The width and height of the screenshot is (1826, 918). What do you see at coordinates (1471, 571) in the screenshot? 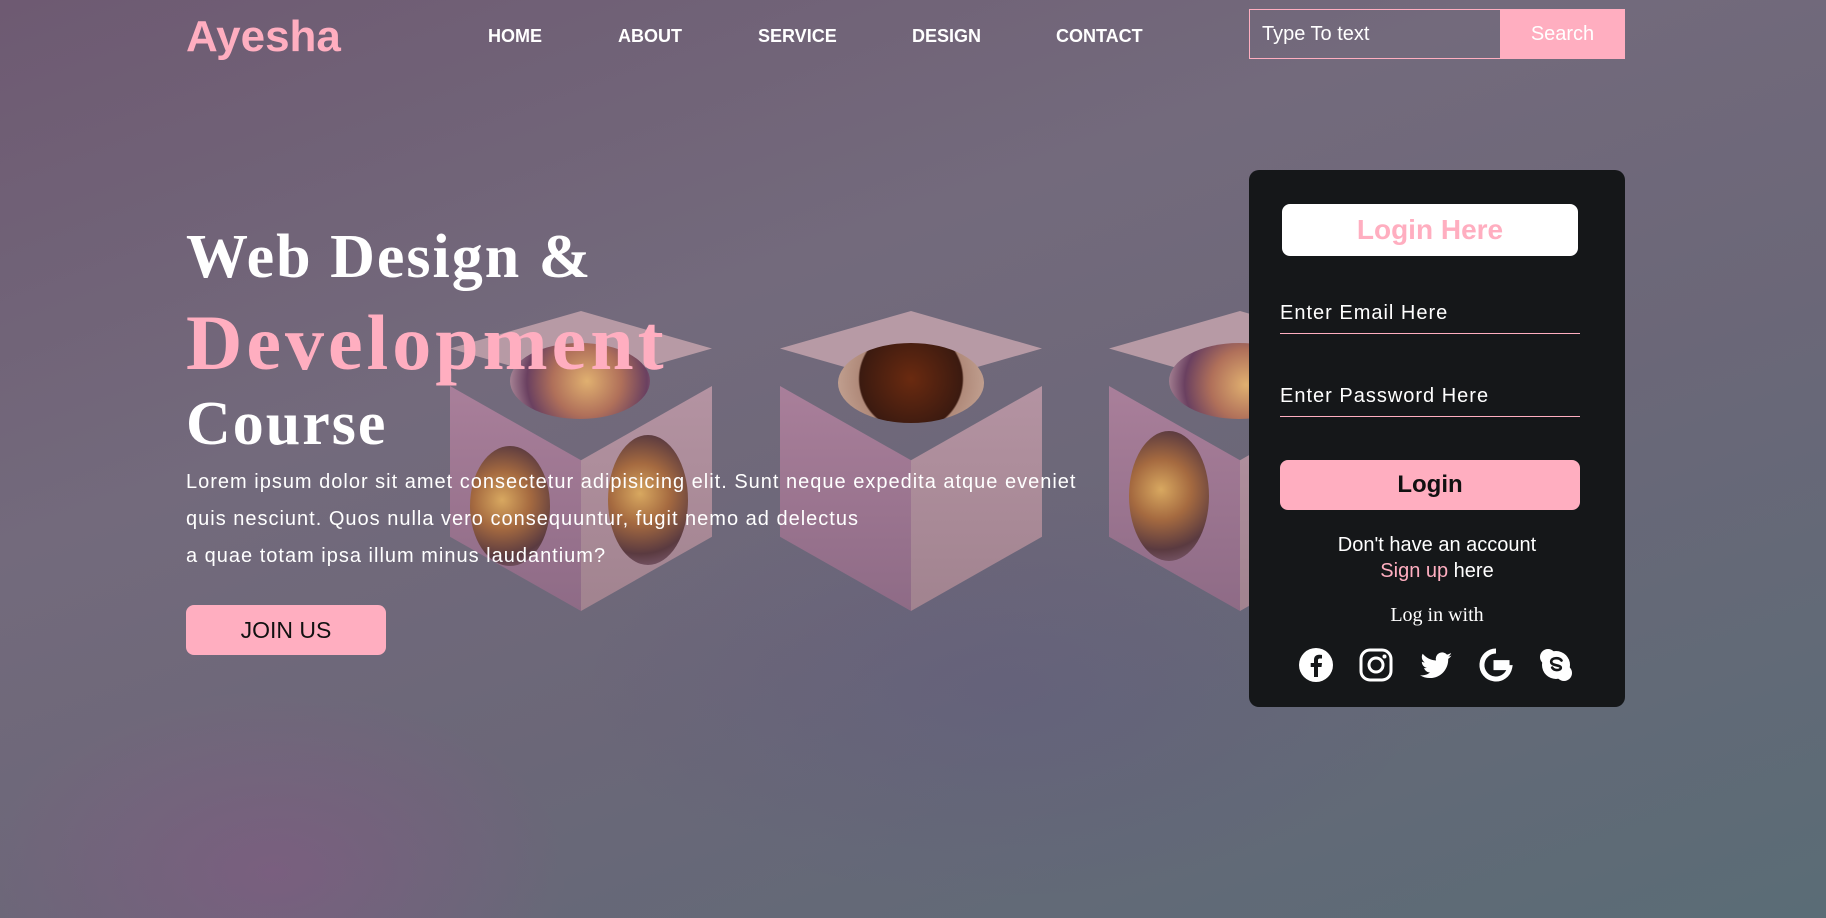
I see `signup-suffix: here` at bounding box center [1471, 571].